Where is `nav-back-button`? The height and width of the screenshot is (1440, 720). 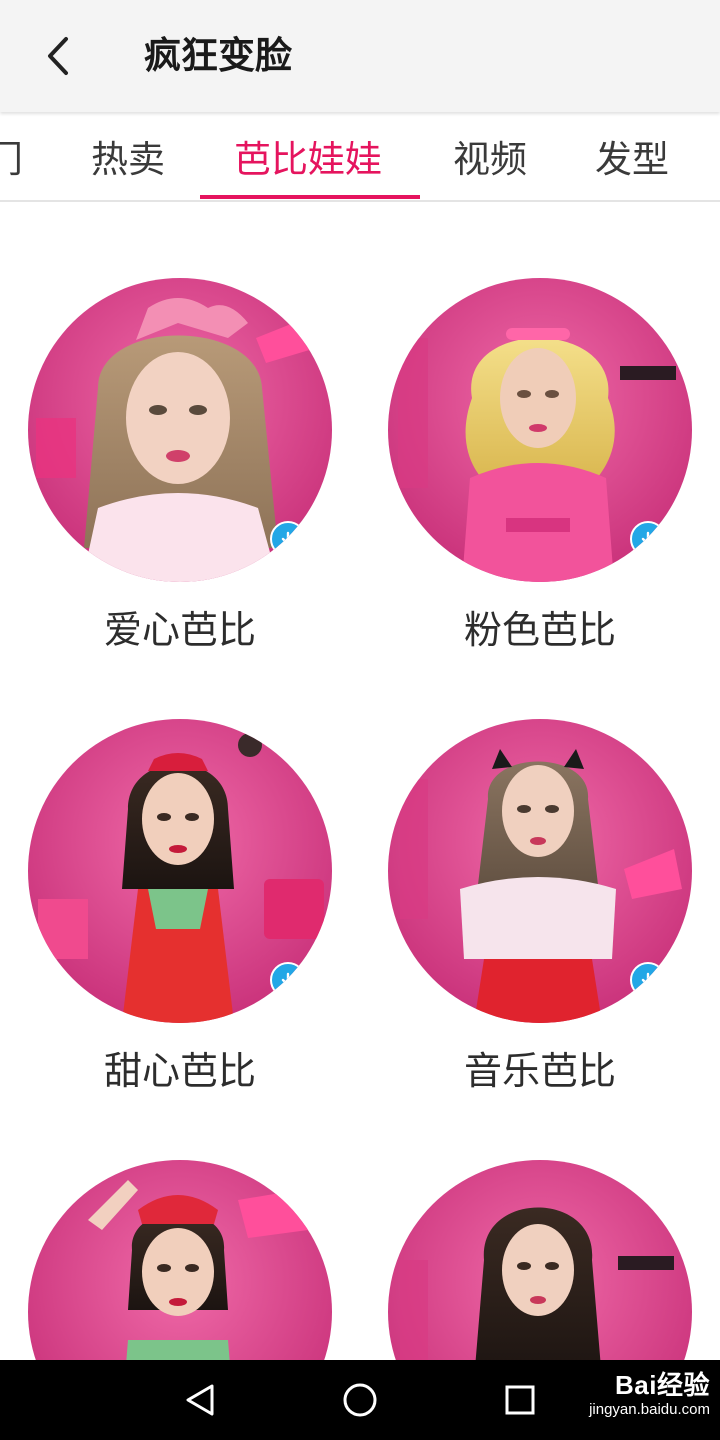
nav-back-button is located at coordinates (200, 1400).